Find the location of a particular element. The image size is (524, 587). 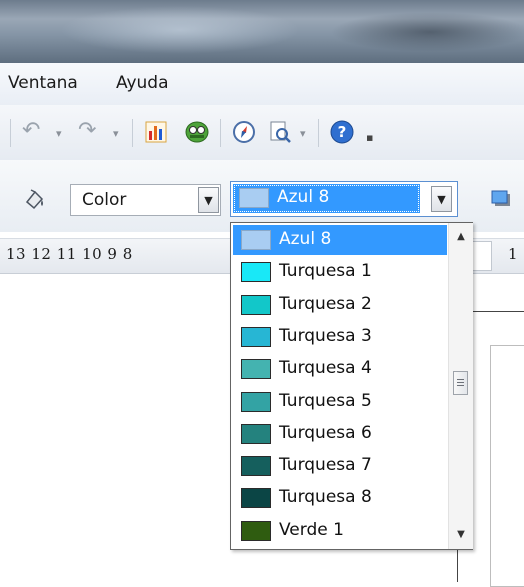

fill-color-dropdown-button: ▼ is located at coordinates (441, 199).